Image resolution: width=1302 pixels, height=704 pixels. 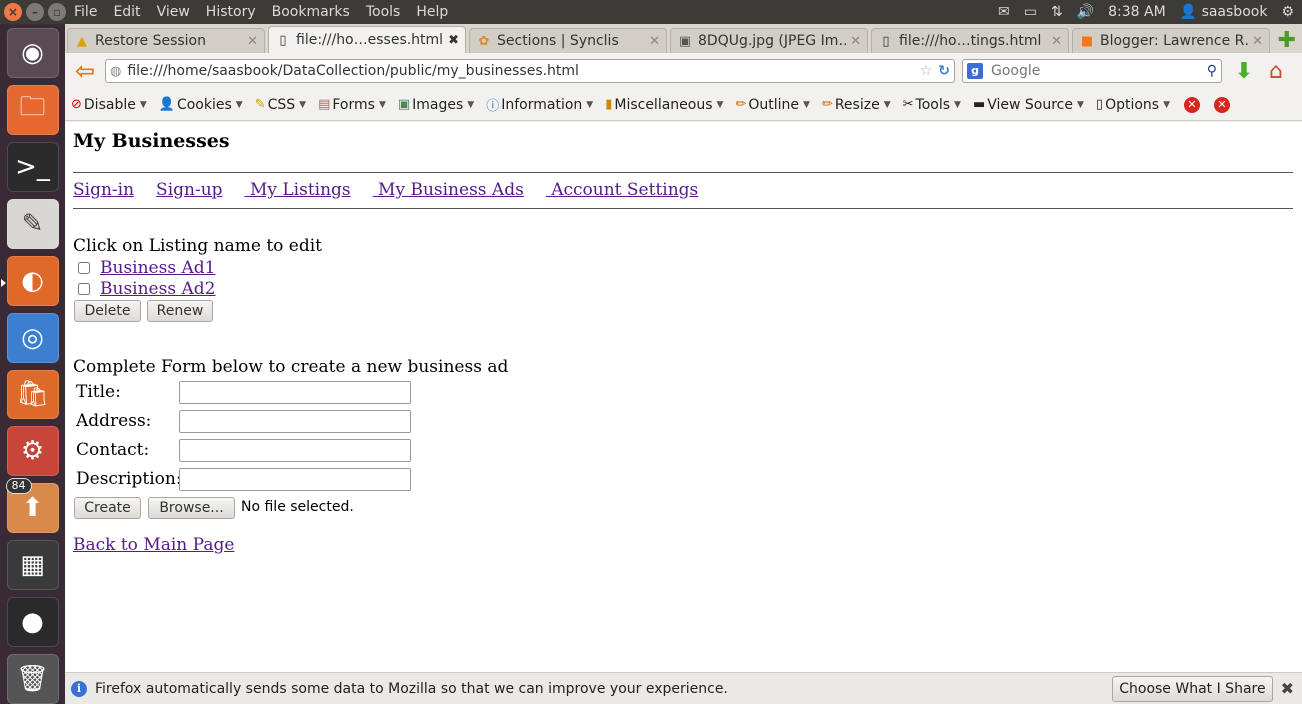 I want to click on mail-icon: ✉, so click(x=1004, y=12).